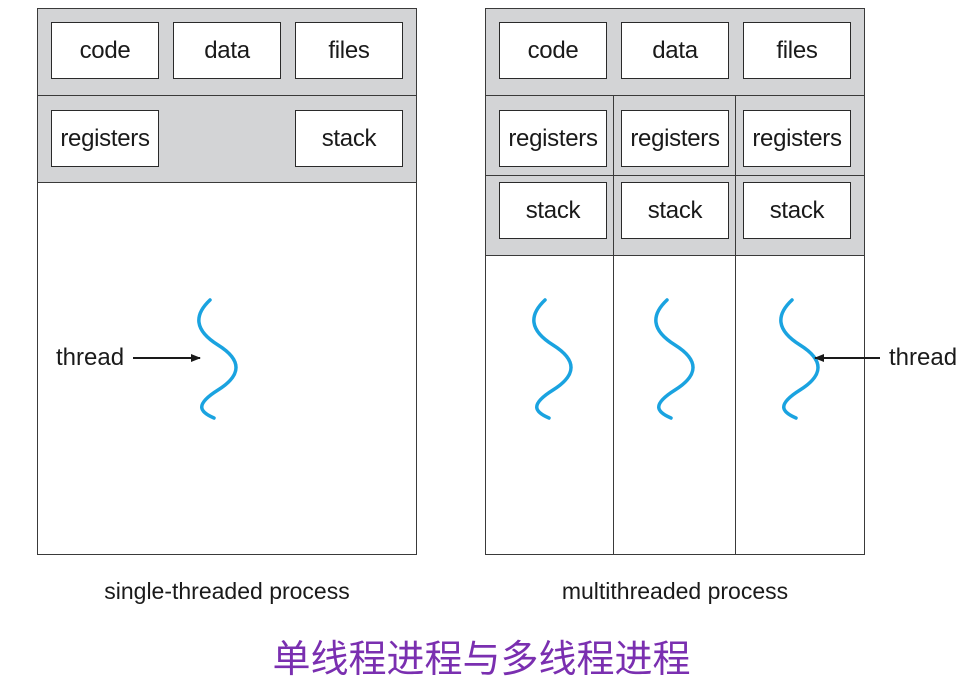  I want to click on diagram-title: 单线程进程与多线程进程, so click(481, 659).